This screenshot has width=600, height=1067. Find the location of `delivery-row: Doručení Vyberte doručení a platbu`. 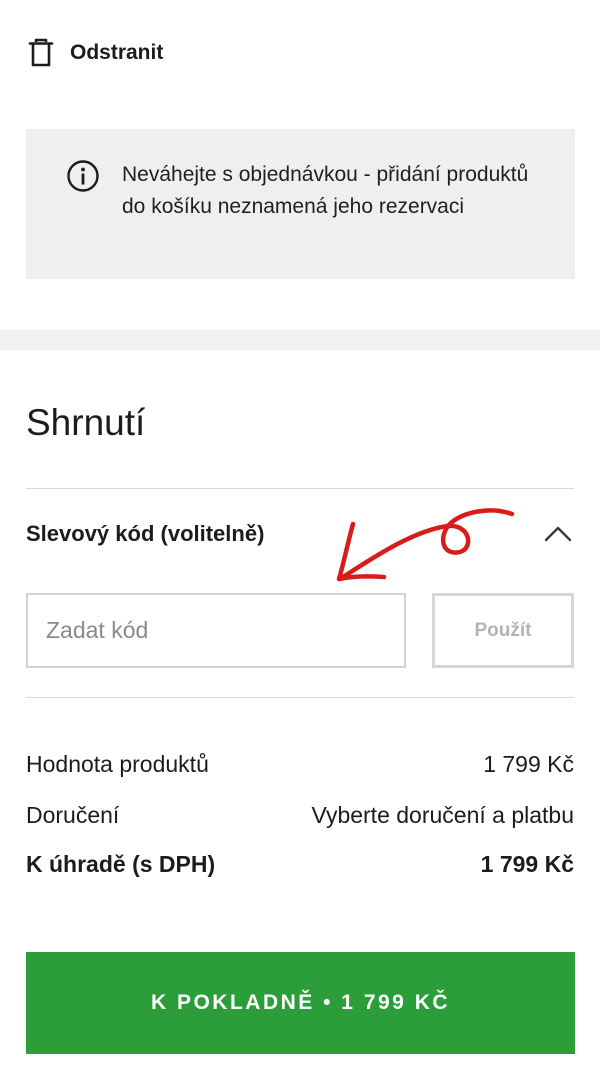

delivery-row: Doručení Vyberte doručení a platbu is located at coordinates (300, 815).